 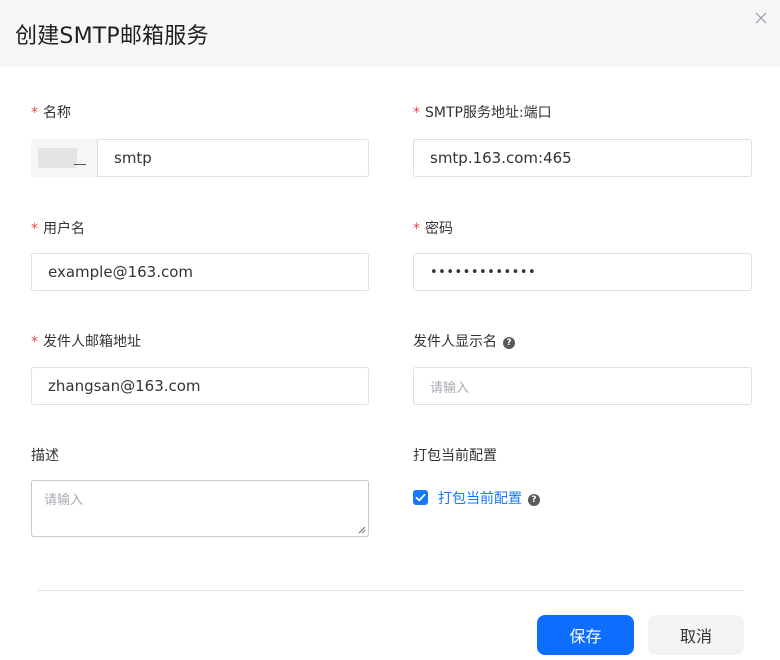 What do you see at coordinates (585, 635) in the screenshot?
I see `save-button: 保存` at bounding box center [585, 635].